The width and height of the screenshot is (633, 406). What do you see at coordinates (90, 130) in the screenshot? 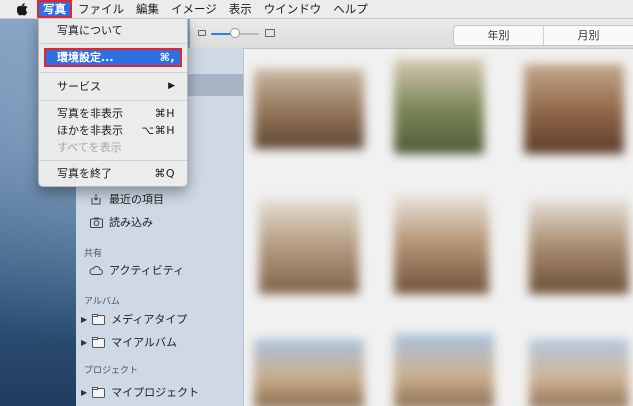
I see `menu-item-label: ほかを非表示` at bounding box center [90, 130].